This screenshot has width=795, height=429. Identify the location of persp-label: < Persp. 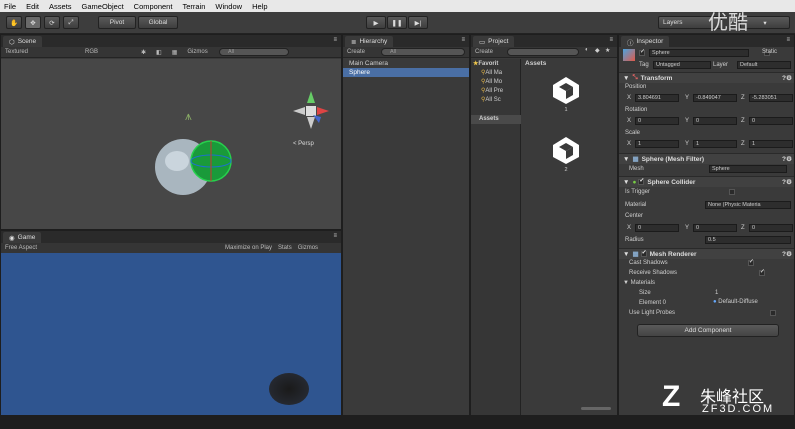
(303, 144).